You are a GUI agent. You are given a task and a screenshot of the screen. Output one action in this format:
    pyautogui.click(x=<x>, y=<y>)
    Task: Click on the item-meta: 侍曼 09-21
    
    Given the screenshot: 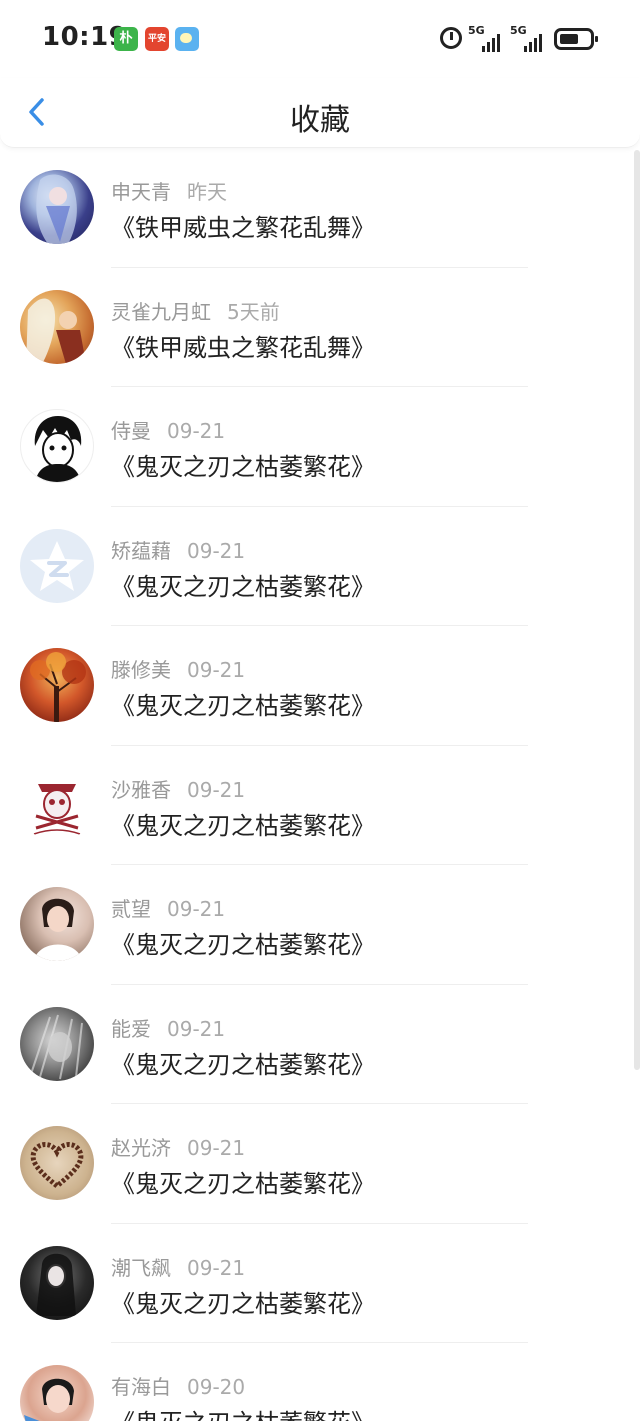 What is the action you would take?
    pyautogui.click(x=168, y=429)
    